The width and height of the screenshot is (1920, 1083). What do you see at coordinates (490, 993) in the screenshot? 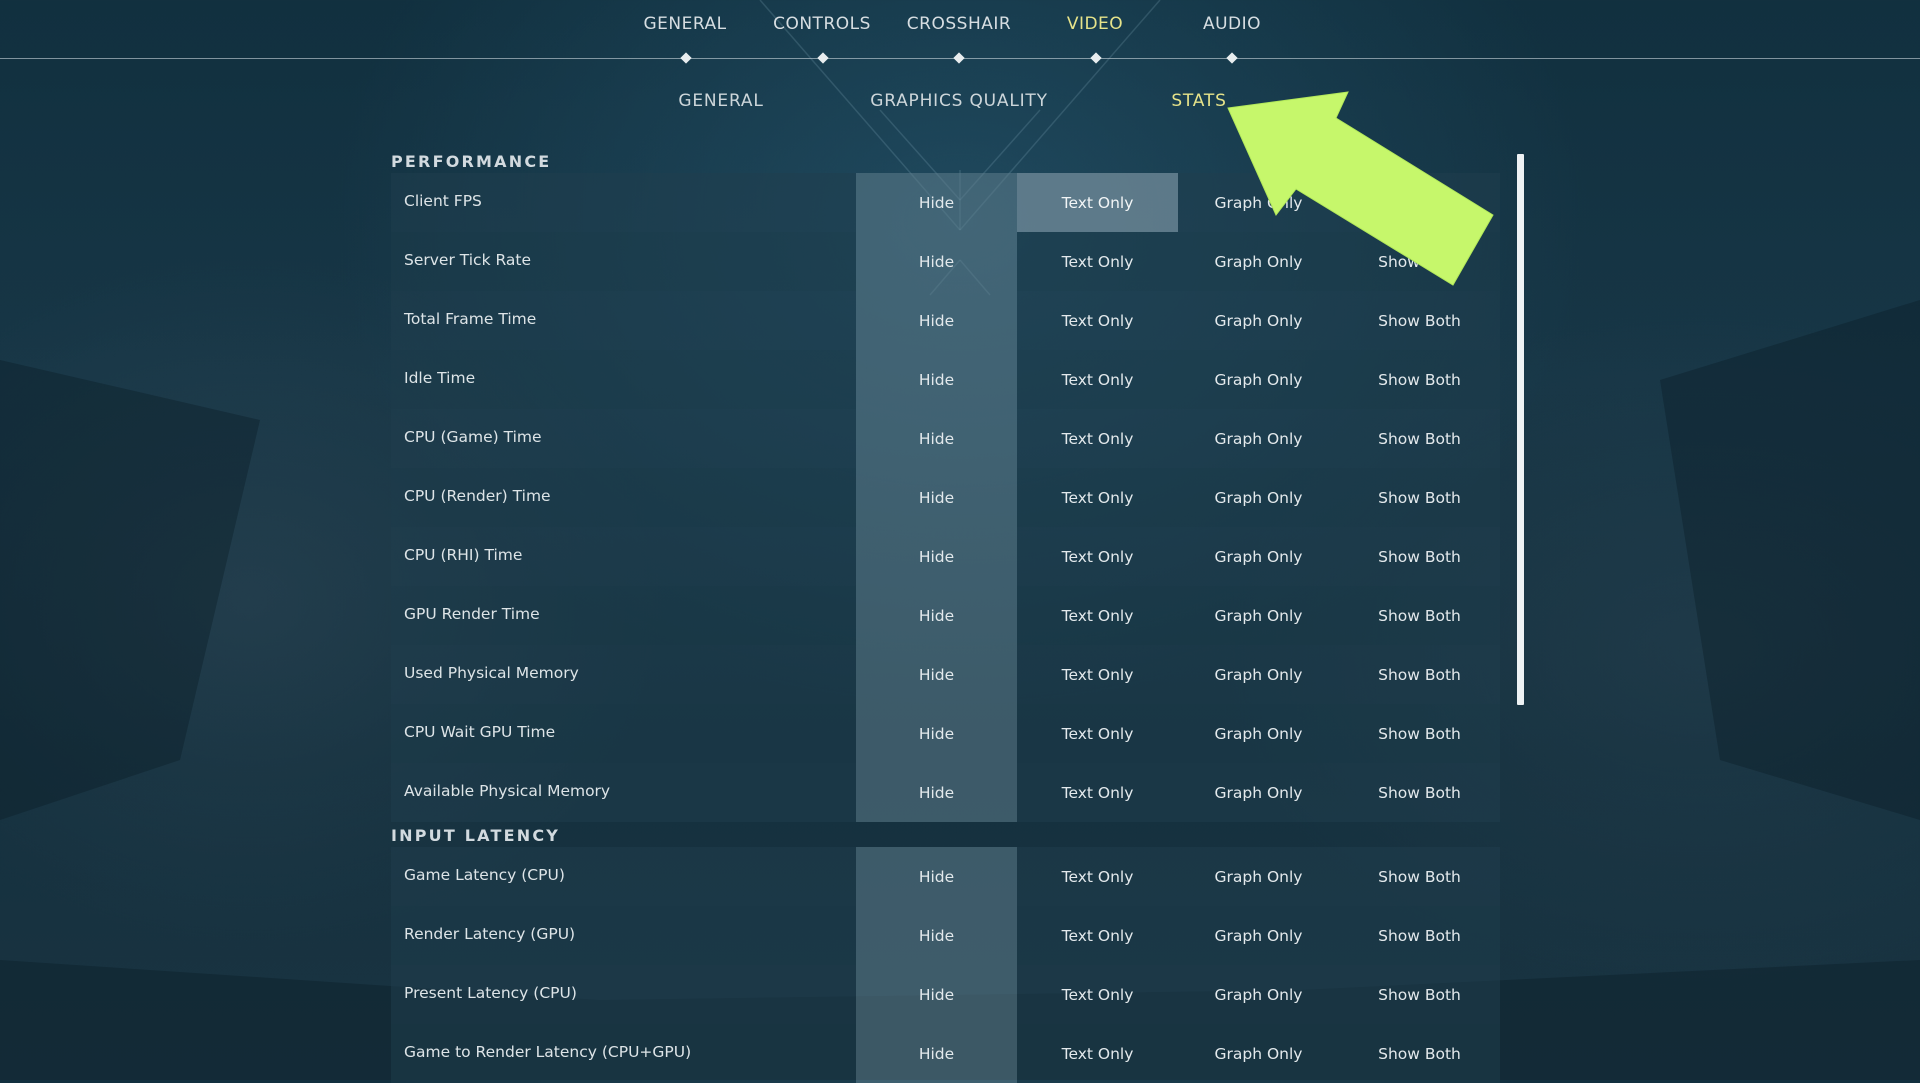
I see `row-label: Present Latency (CPU)` at bounding box center [490, 993].